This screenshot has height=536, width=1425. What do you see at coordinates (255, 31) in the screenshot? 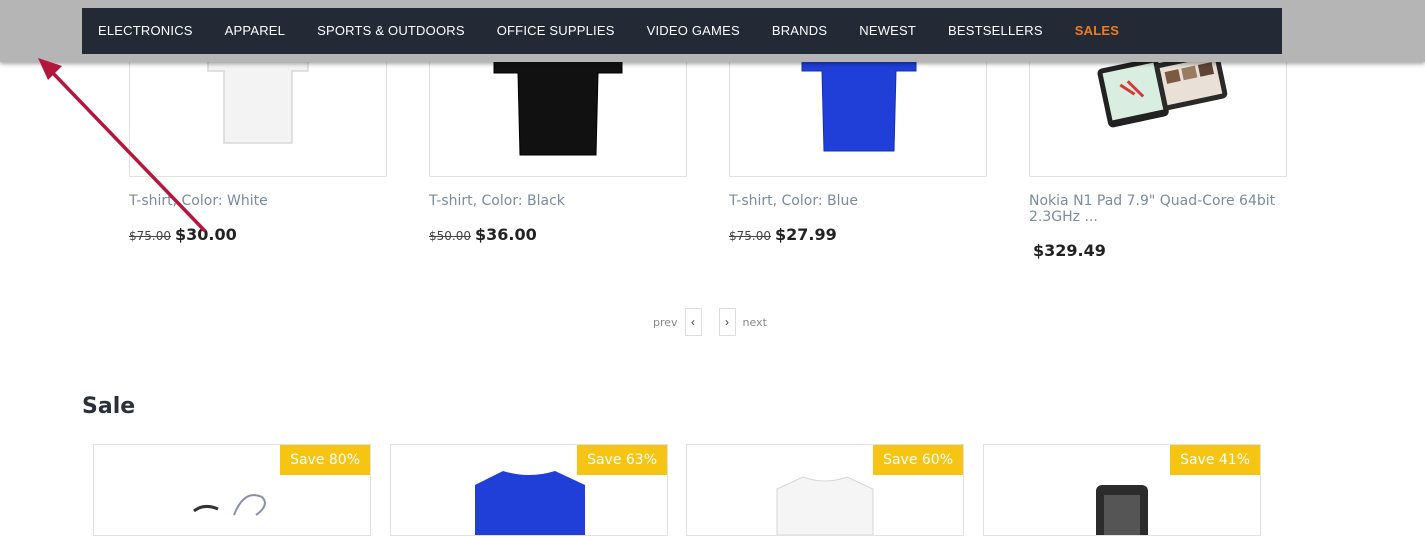
I see `nav-apparel: APPAREL` at bounding box center [255, 31].